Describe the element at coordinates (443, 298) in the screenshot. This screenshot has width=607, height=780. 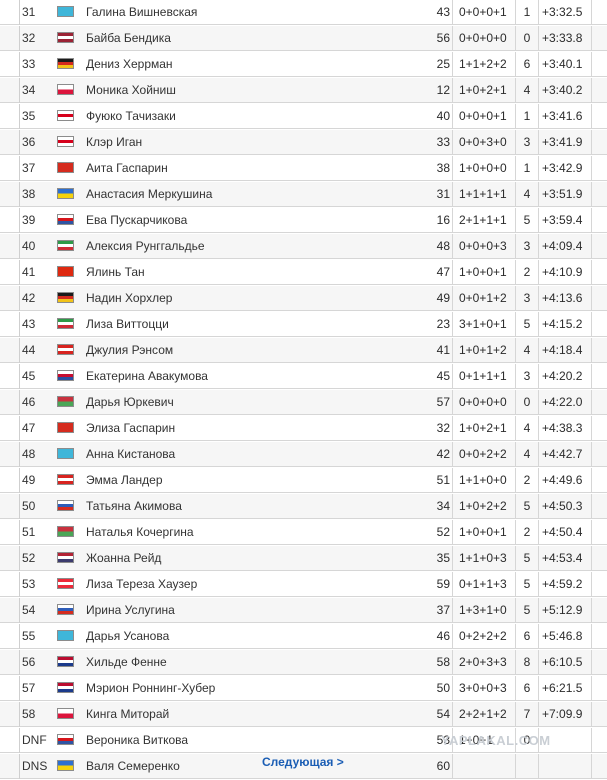
I see `bib-number: 49` at that location.